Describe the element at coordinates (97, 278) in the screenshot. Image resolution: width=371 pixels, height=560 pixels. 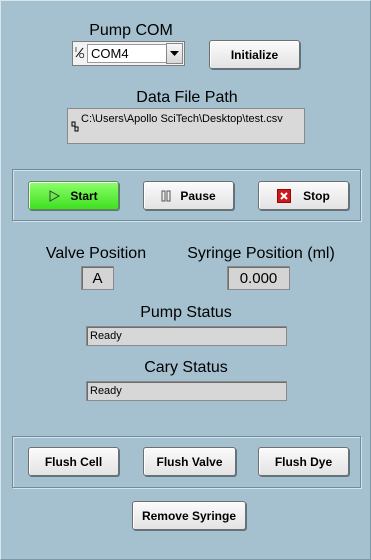
I see `valve-position-indicator: A` at that location.